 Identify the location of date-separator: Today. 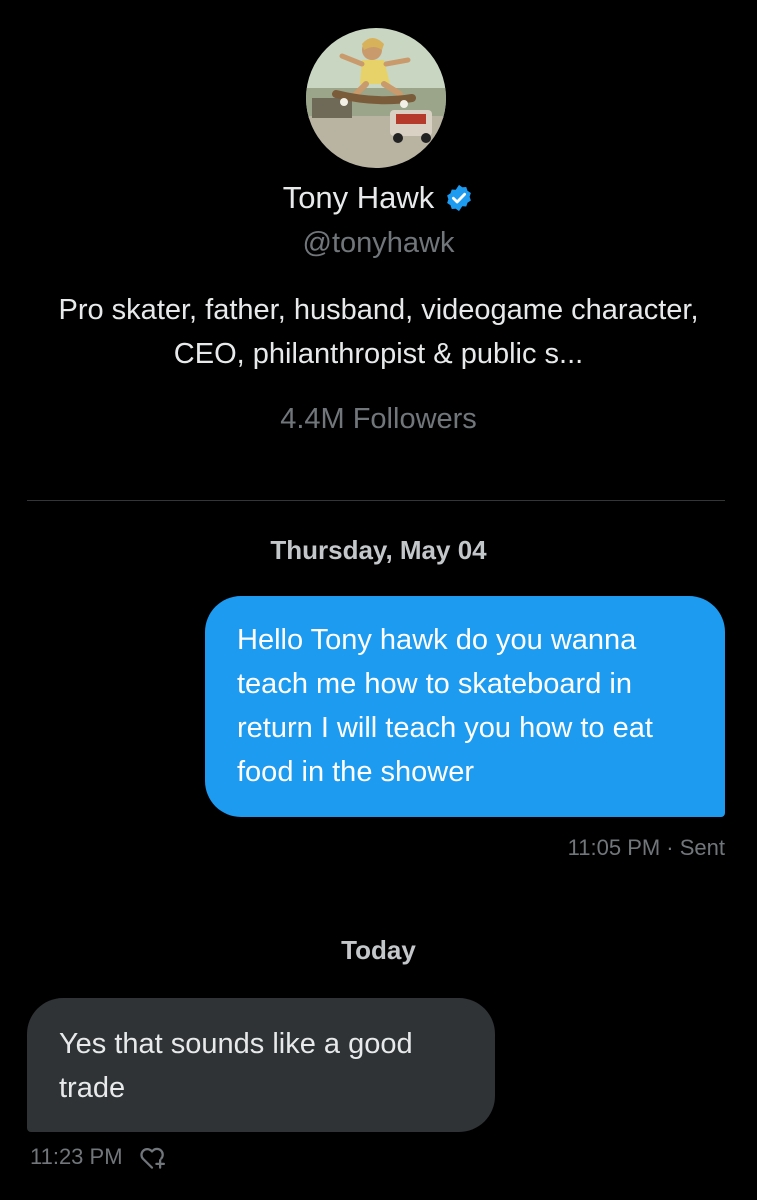
(378, 950).